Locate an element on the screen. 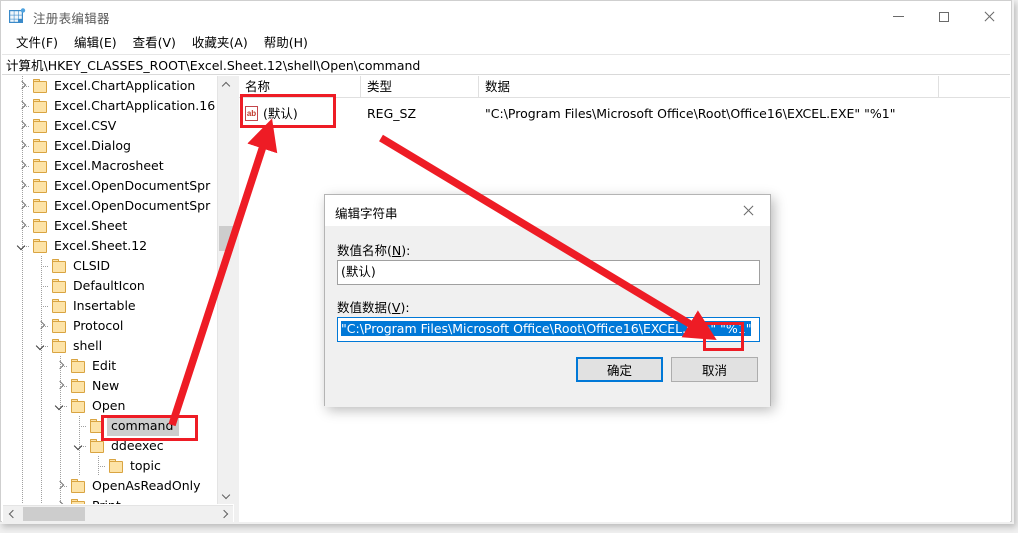  tree-item-topic: topic is located at coordinates (109, 466).